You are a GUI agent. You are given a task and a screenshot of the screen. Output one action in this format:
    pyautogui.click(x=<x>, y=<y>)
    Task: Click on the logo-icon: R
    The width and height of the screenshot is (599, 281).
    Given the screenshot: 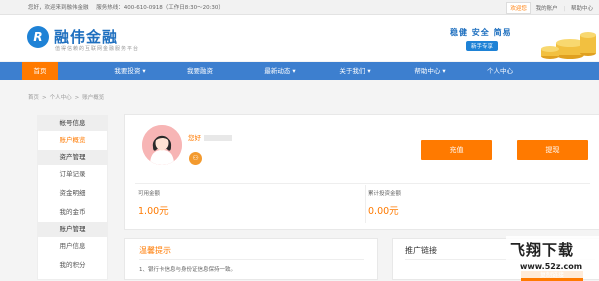 What is the action you would take?
    pyautogui.click(x=38, y=37)
    